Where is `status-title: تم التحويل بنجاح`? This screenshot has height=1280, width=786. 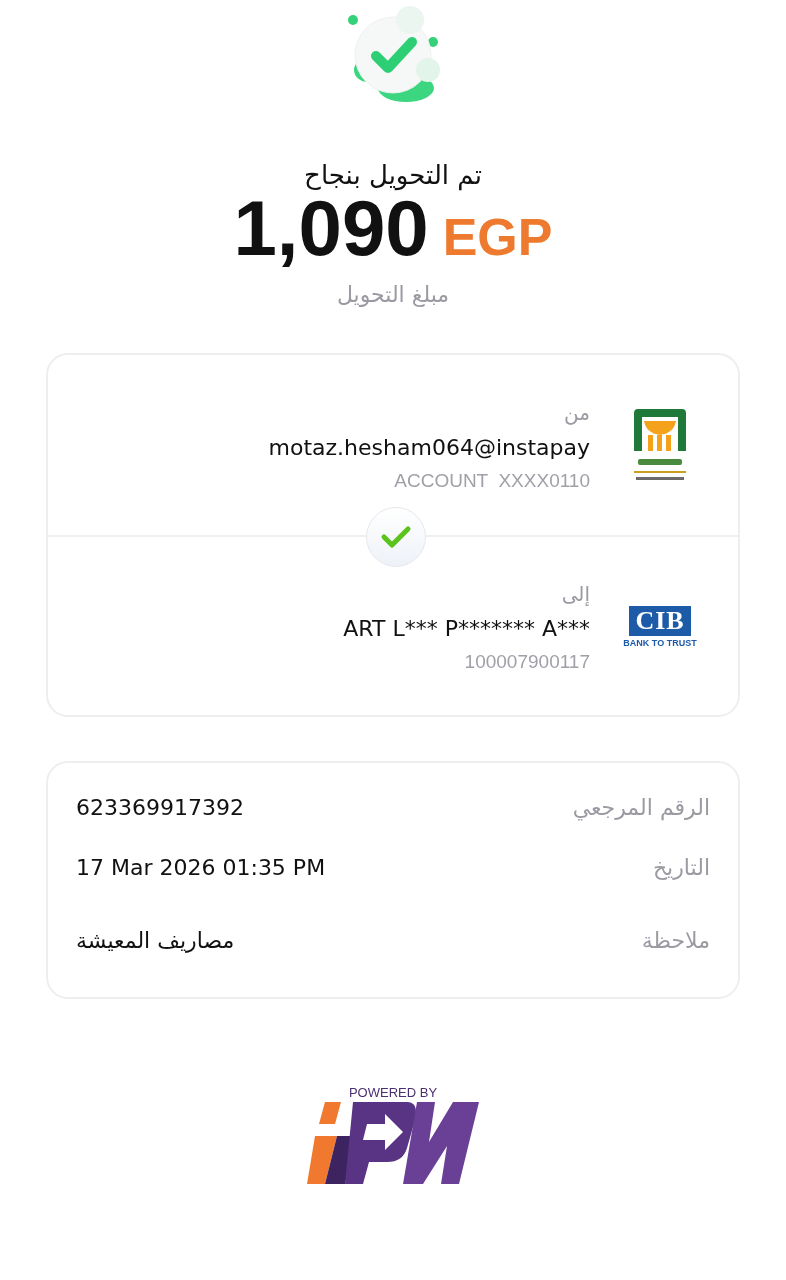 status-title: تم التحويل بنجاح is located at coordinates (393, 175).